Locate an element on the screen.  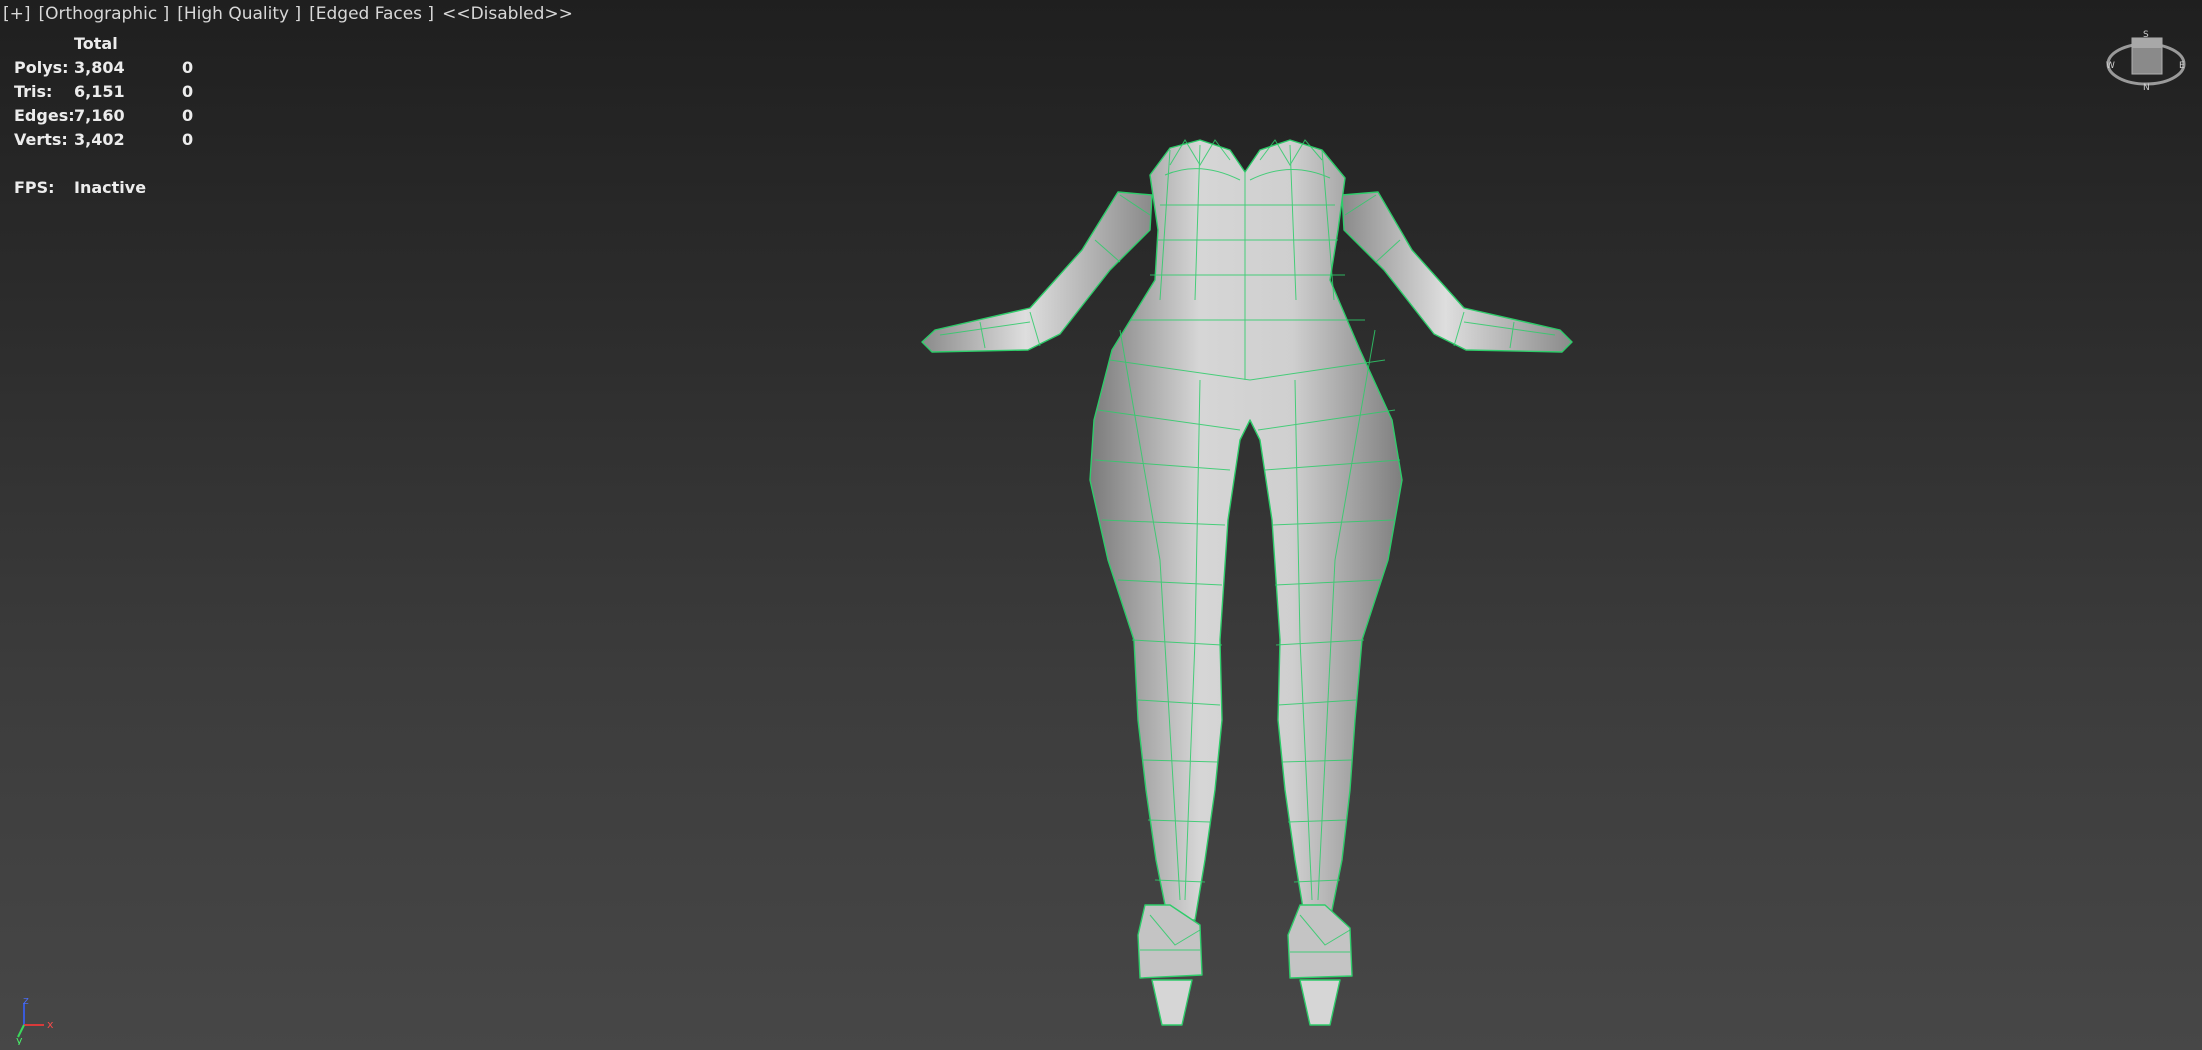
compass-s: S is located at coordinates (2146, 35).